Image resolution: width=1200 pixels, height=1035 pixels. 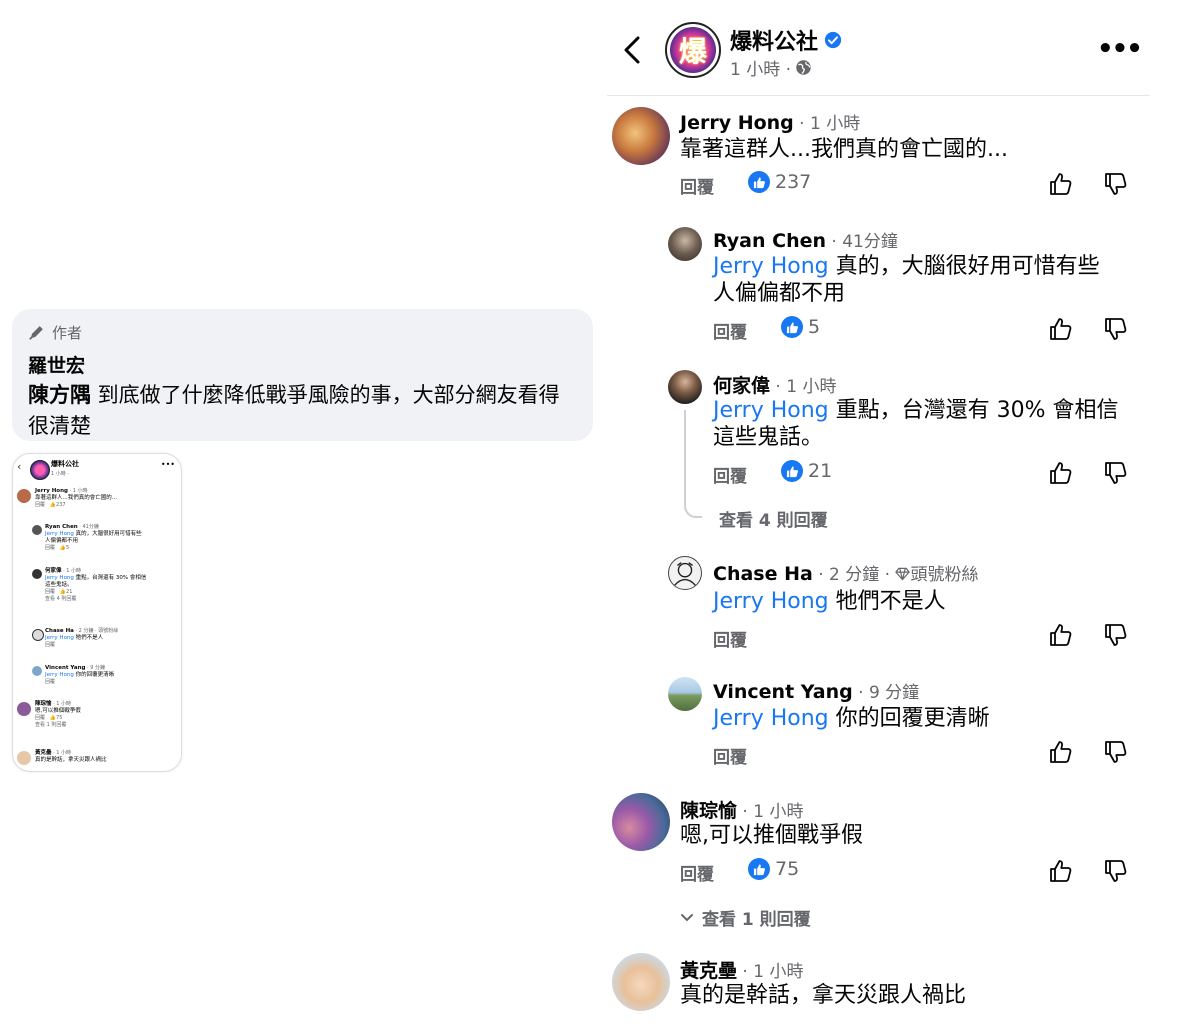 What do you see at coordinates (60, 474) in the screenshot?
I see `thumb-post-time: 1 小時 ·` at bounding box center [60, 474].